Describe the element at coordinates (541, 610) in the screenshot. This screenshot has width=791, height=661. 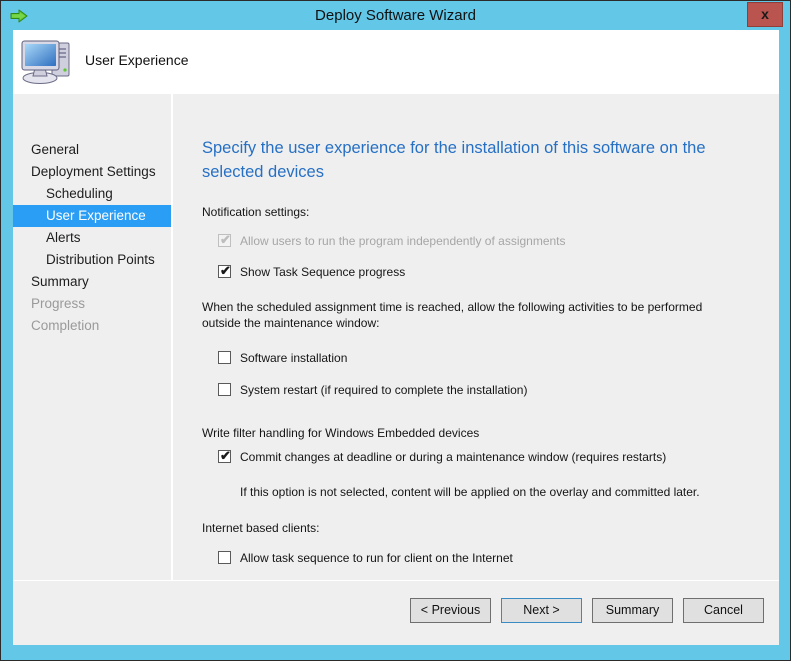
I see `next-button: Next >` at that location.